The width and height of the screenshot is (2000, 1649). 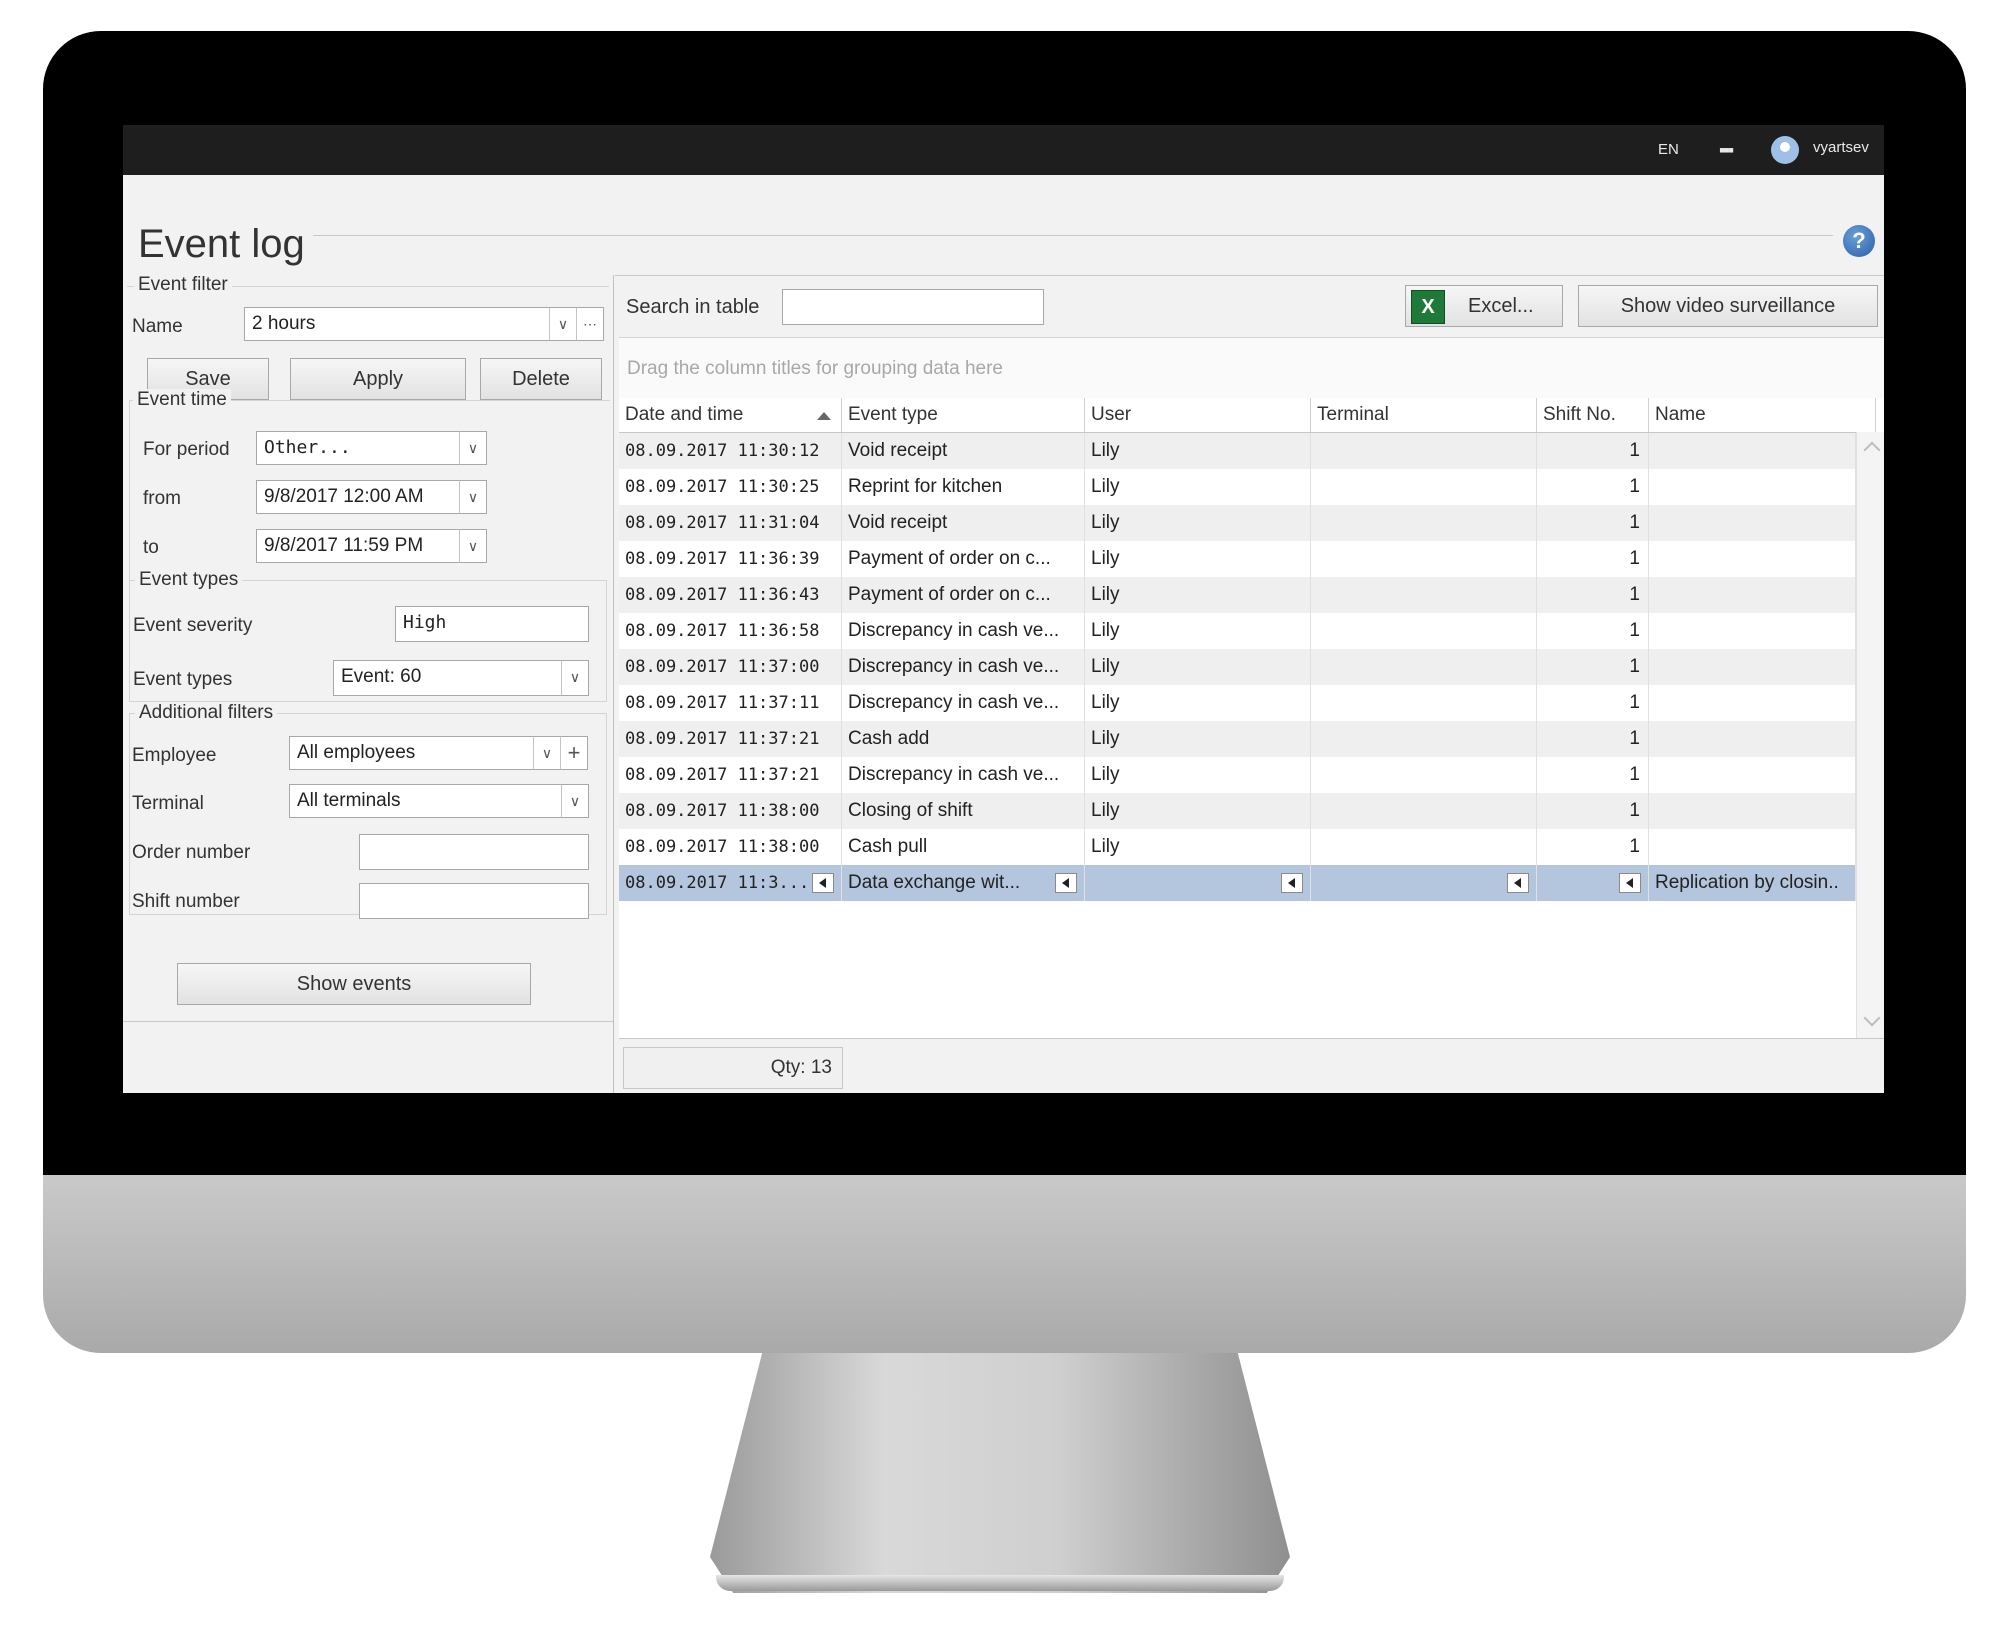 I want to click on user-name: vyartsev, so click(x=1841, y=147).